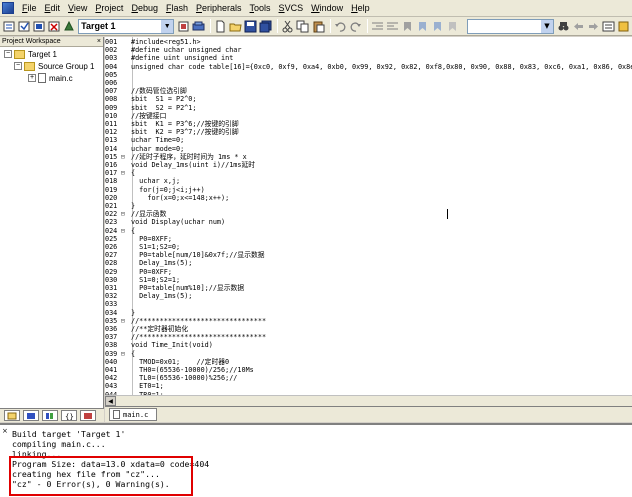 The height and width of the screenshot is (497, 632). I want to click on code-line: 031 P0=table[num%10];//显示数据, so click(368, 288).